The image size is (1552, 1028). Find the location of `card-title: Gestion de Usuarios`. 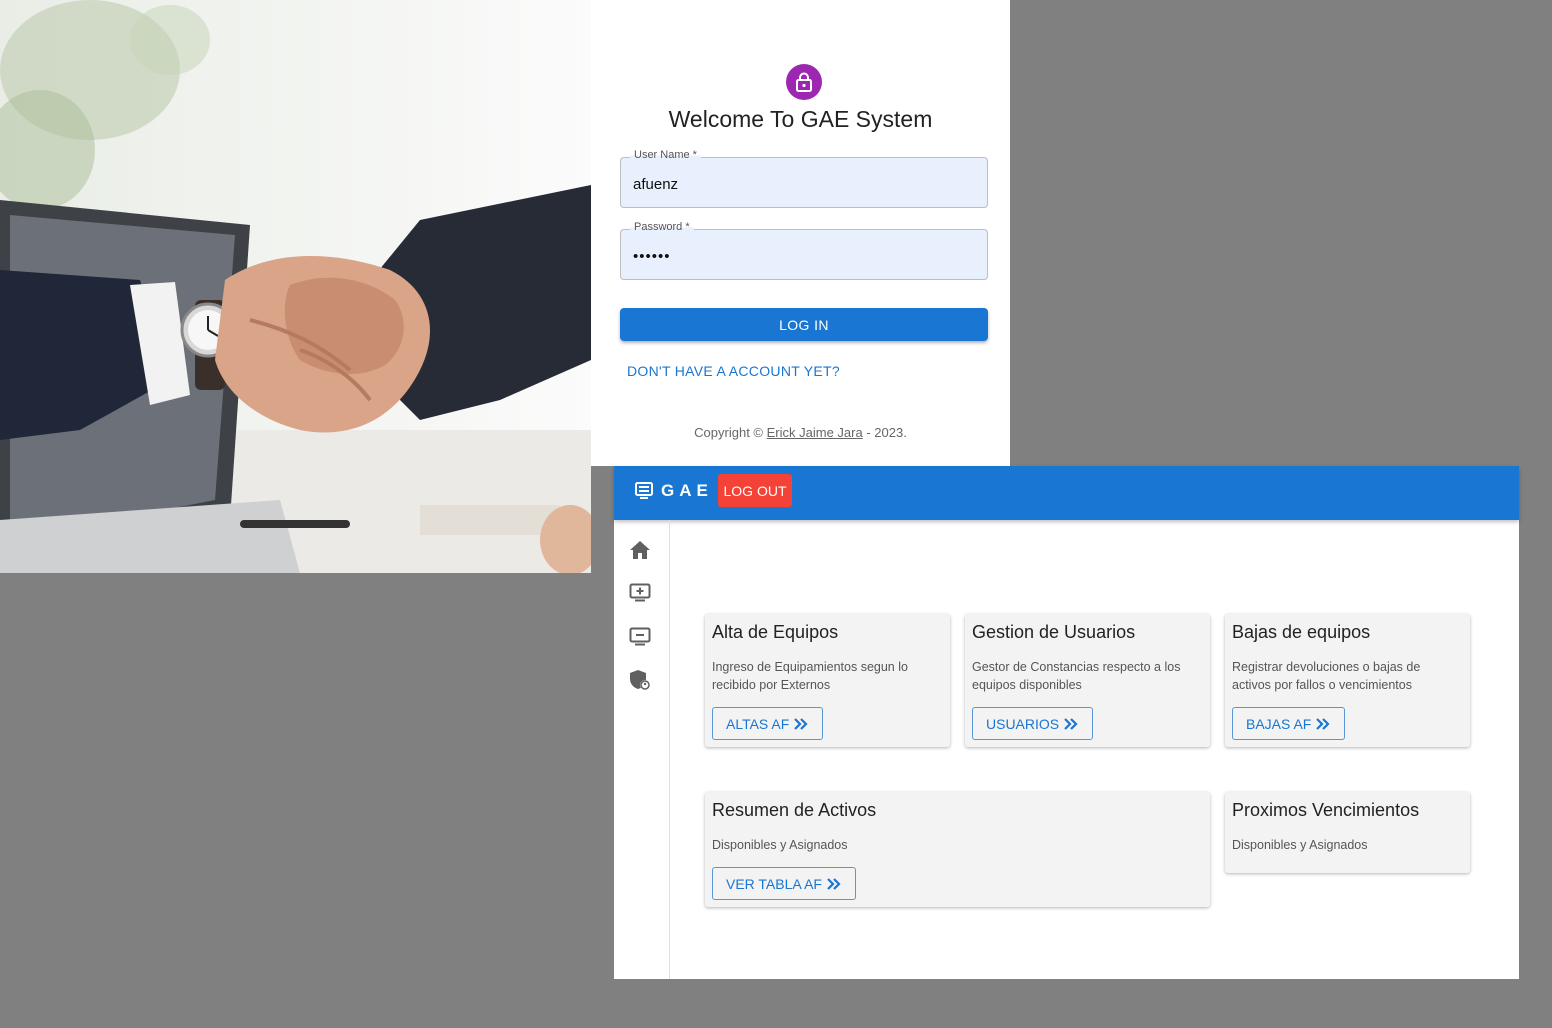

card-title: Gestion de Usuarios is located at coordinates (1054, 632).